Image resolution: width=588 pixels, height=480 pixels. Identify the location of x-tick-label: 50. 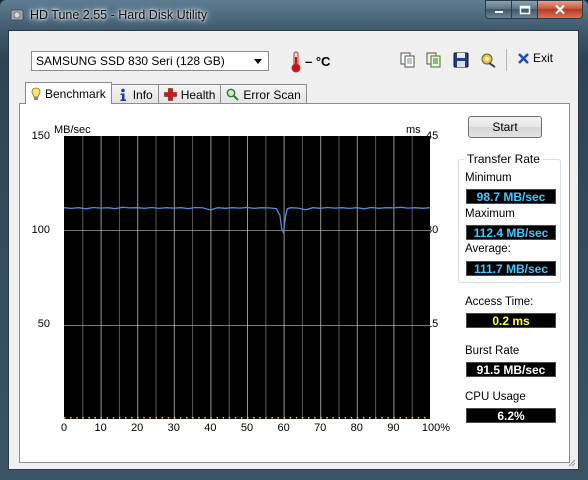
(247, 428).